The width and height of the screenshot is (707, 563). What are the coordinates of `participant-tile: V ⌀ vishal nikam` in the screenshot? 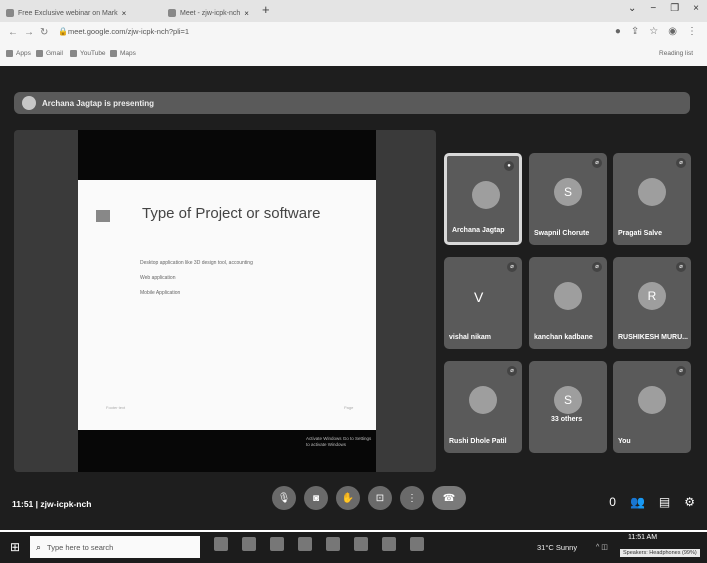 It's located at (483, 303).